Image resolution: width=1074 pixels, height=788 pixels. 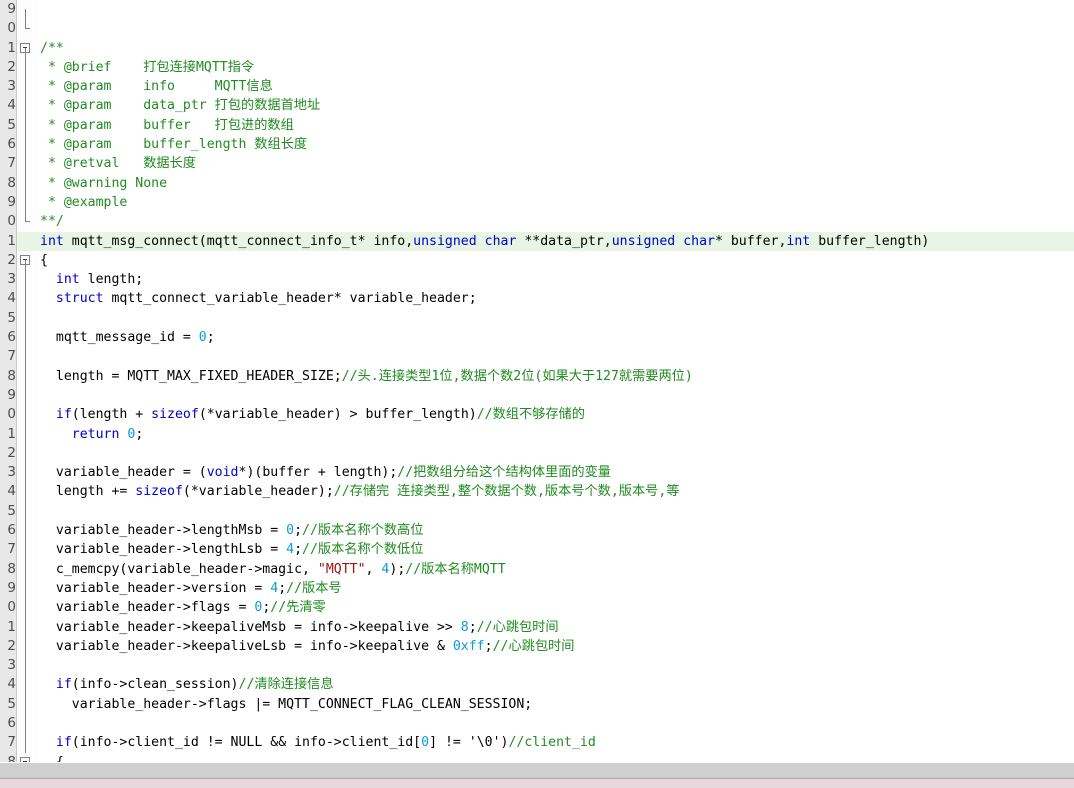 I want to click on code-line: 6 * @param buffer_length 数组长度, so click(x=537, y=145).